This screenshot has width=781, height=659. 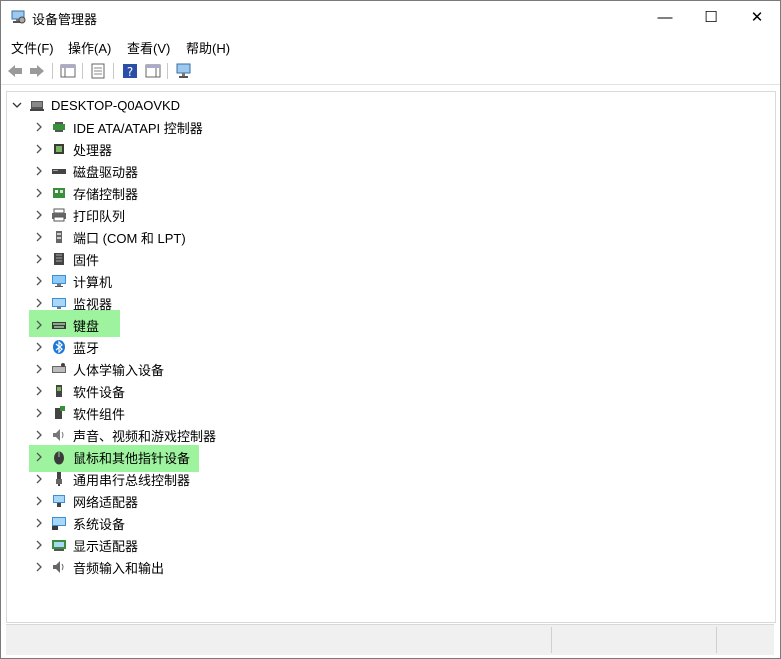 I want to click on tree-item-usb: 通用串行总线控制器, so click(x=111, y=479).